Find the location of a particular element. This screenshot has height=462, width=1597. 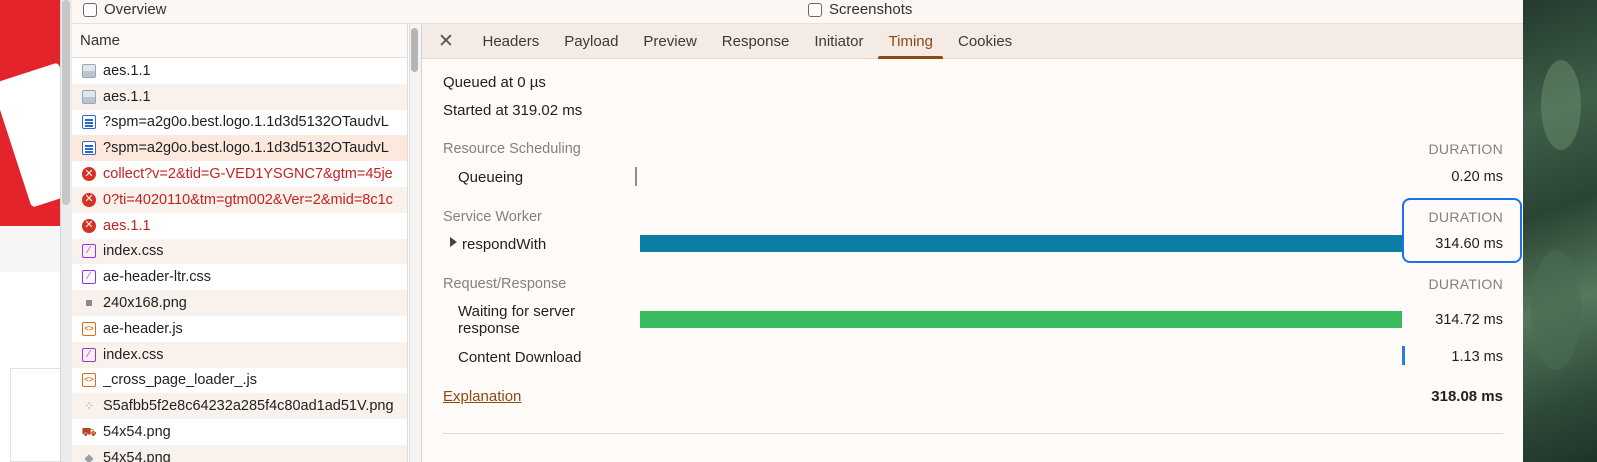

tab-cookies: Cookies is located at coordinates (984, 41).